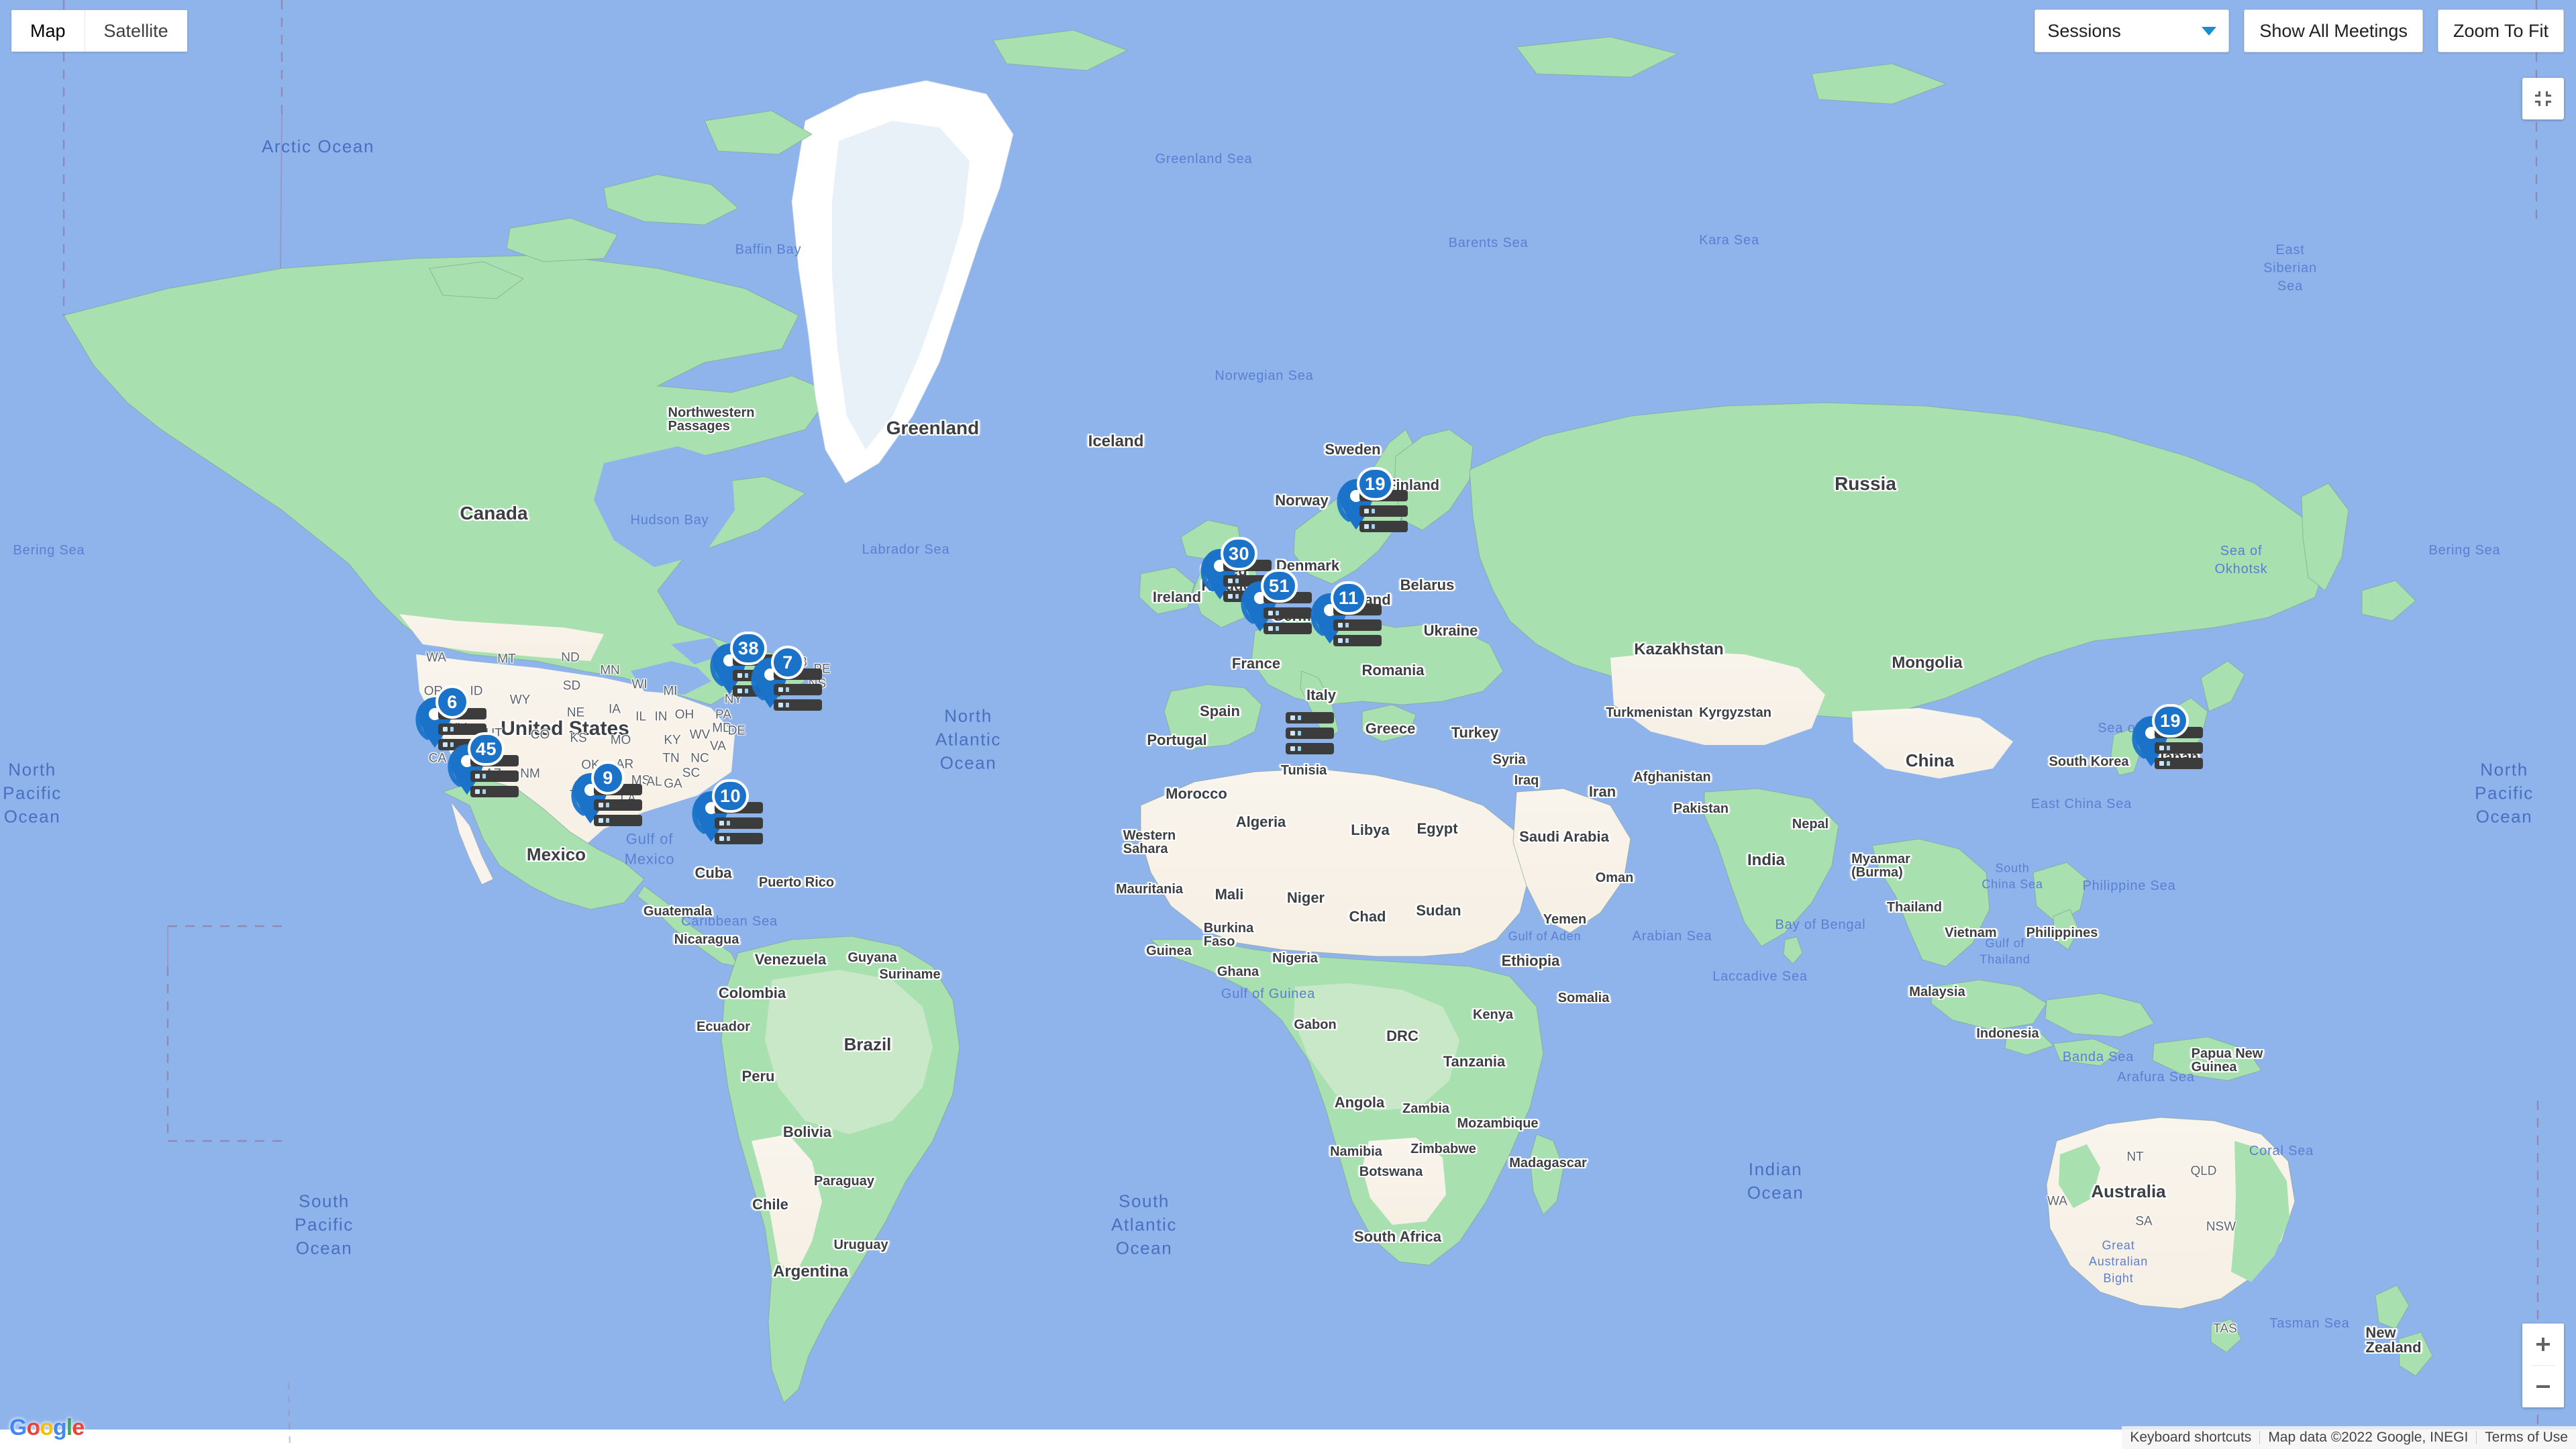  Describe the element at coordinates (48, 31) in the screenshot. I see `map-type-map-button: Map` at that location.